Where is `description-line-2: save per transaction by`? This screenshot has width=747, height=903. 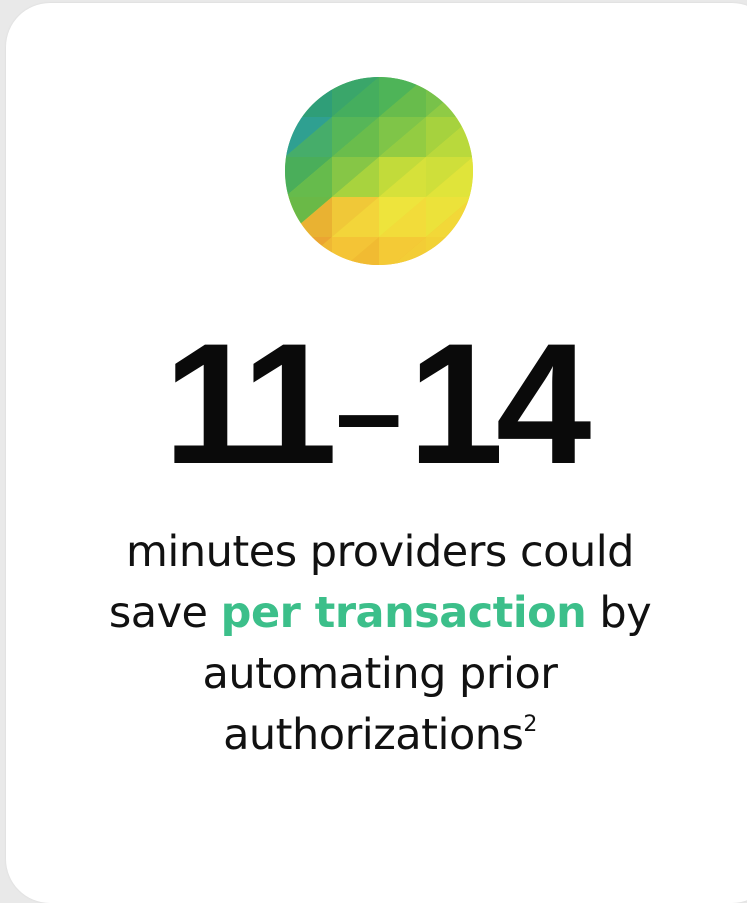
description-line-2: save per transaction by is located at coordinates (373, 613).